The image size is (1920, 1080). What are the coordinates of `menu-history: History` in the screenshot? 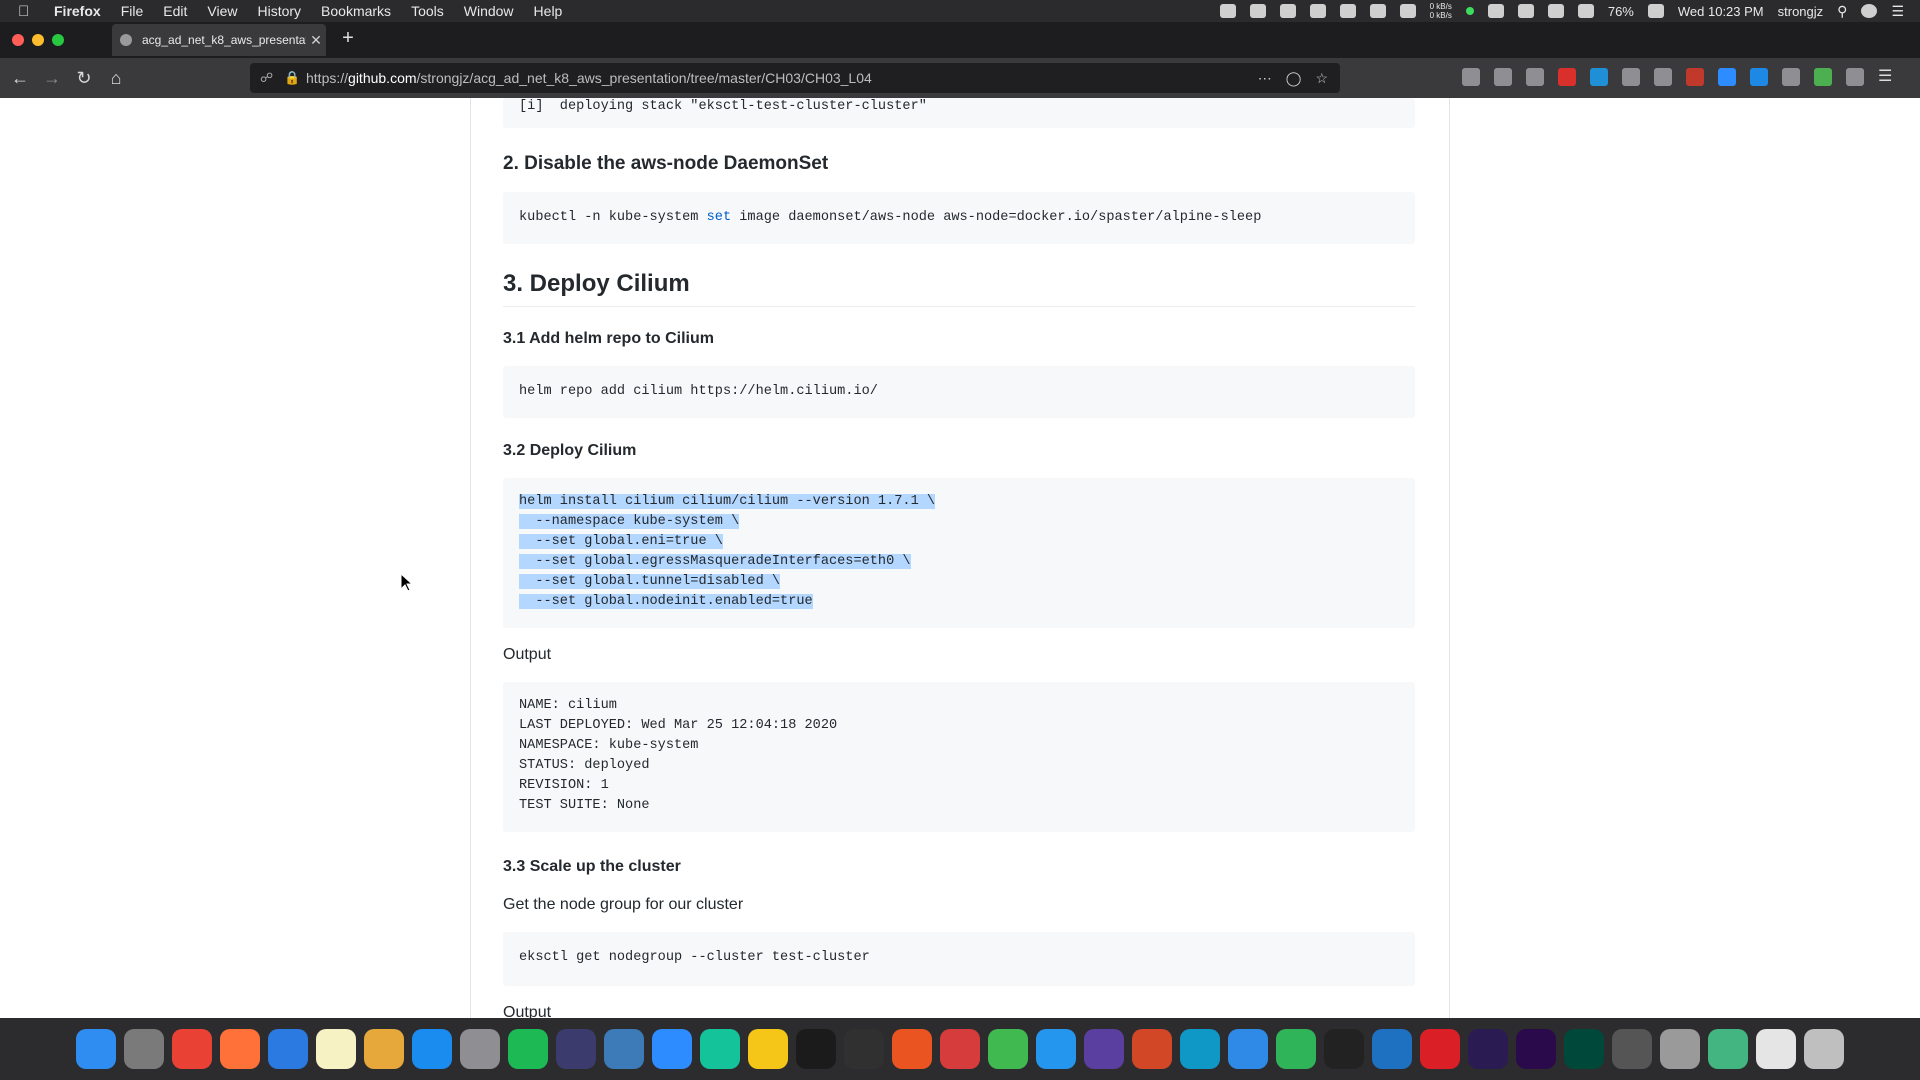 It's located at (279, 11).